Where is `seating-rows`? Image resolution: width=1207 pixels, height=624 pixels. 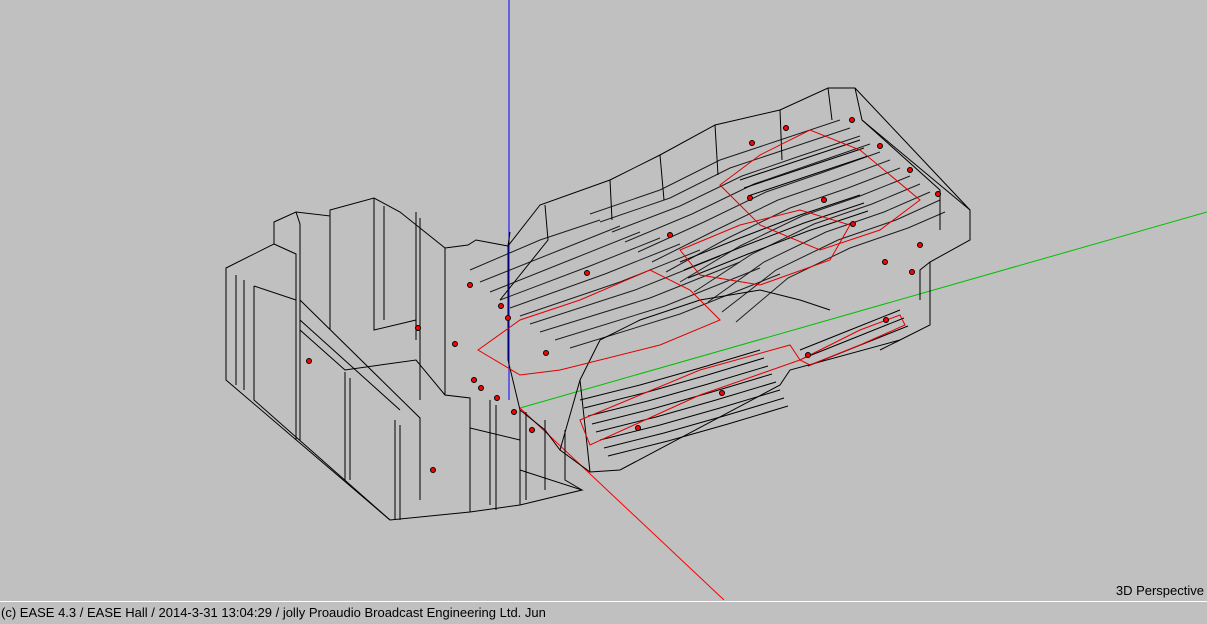
seating-rows is located at coordinates (744, 298).